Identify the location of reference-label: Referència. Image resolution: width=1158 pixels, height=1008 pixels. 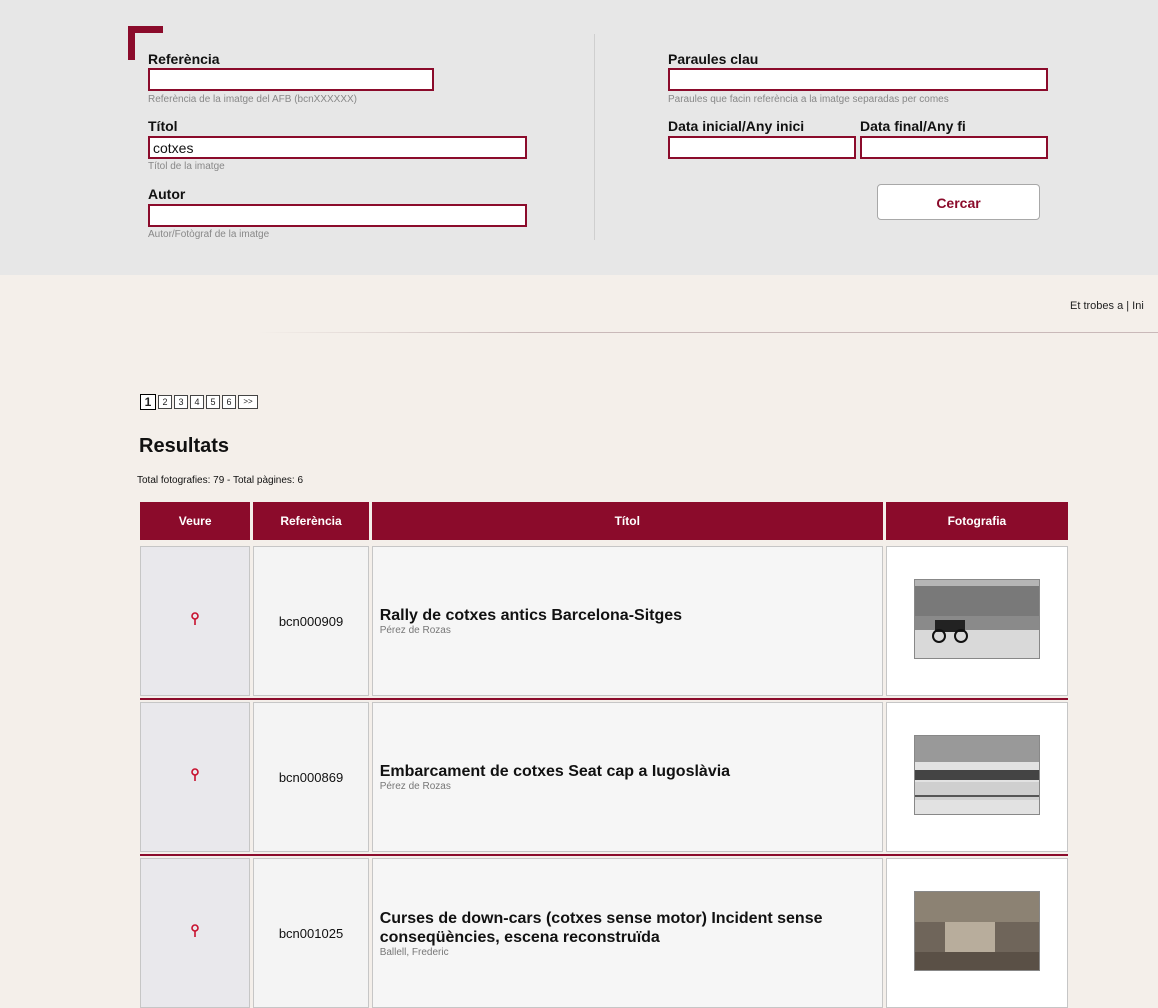
(184, 59).